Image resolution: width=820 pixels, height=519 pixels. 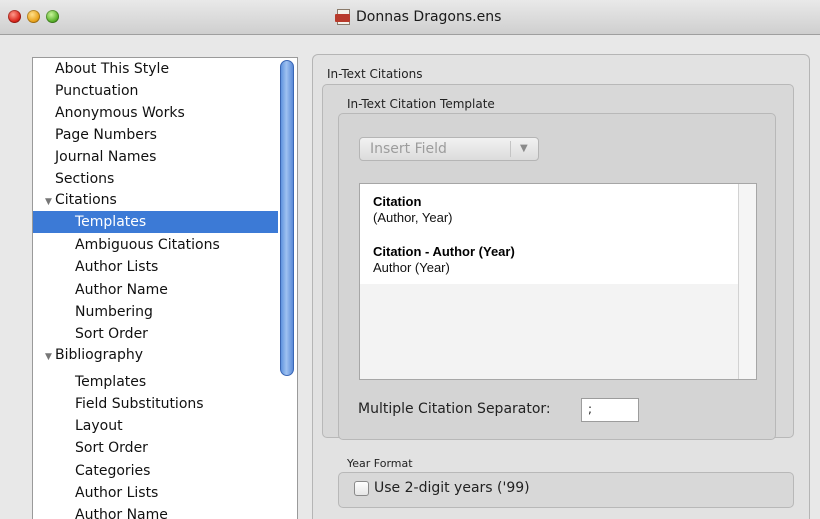 What do you see at coordinates (413, 217) in the screenshot?
I see `template-body: (Author, Year)` at bounding box center [413, 217].